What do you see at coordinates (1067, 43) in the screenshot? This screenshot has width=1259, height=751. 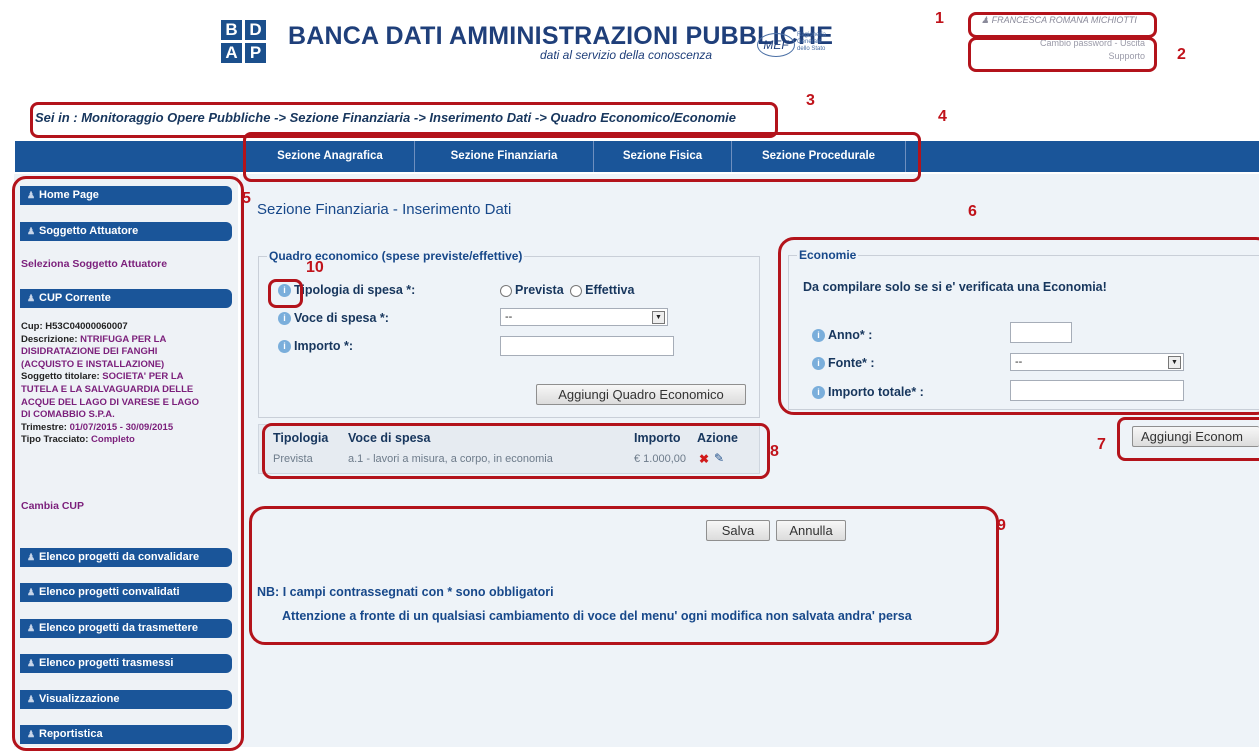 I see `password-logout-link: Cambio password - Uscita` at bounding box center [1067, 43].